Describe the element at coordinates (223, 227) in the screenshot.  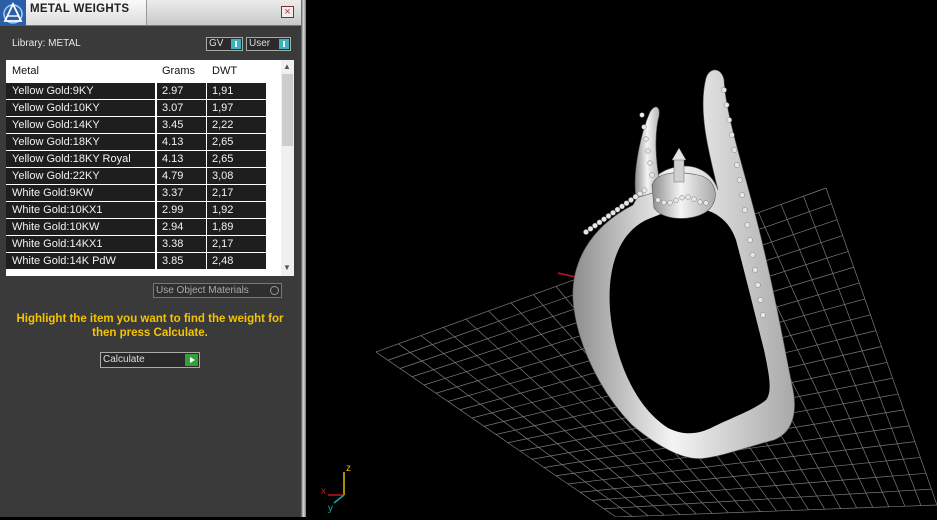
I see `cell-dwt: 1,89` at that location.